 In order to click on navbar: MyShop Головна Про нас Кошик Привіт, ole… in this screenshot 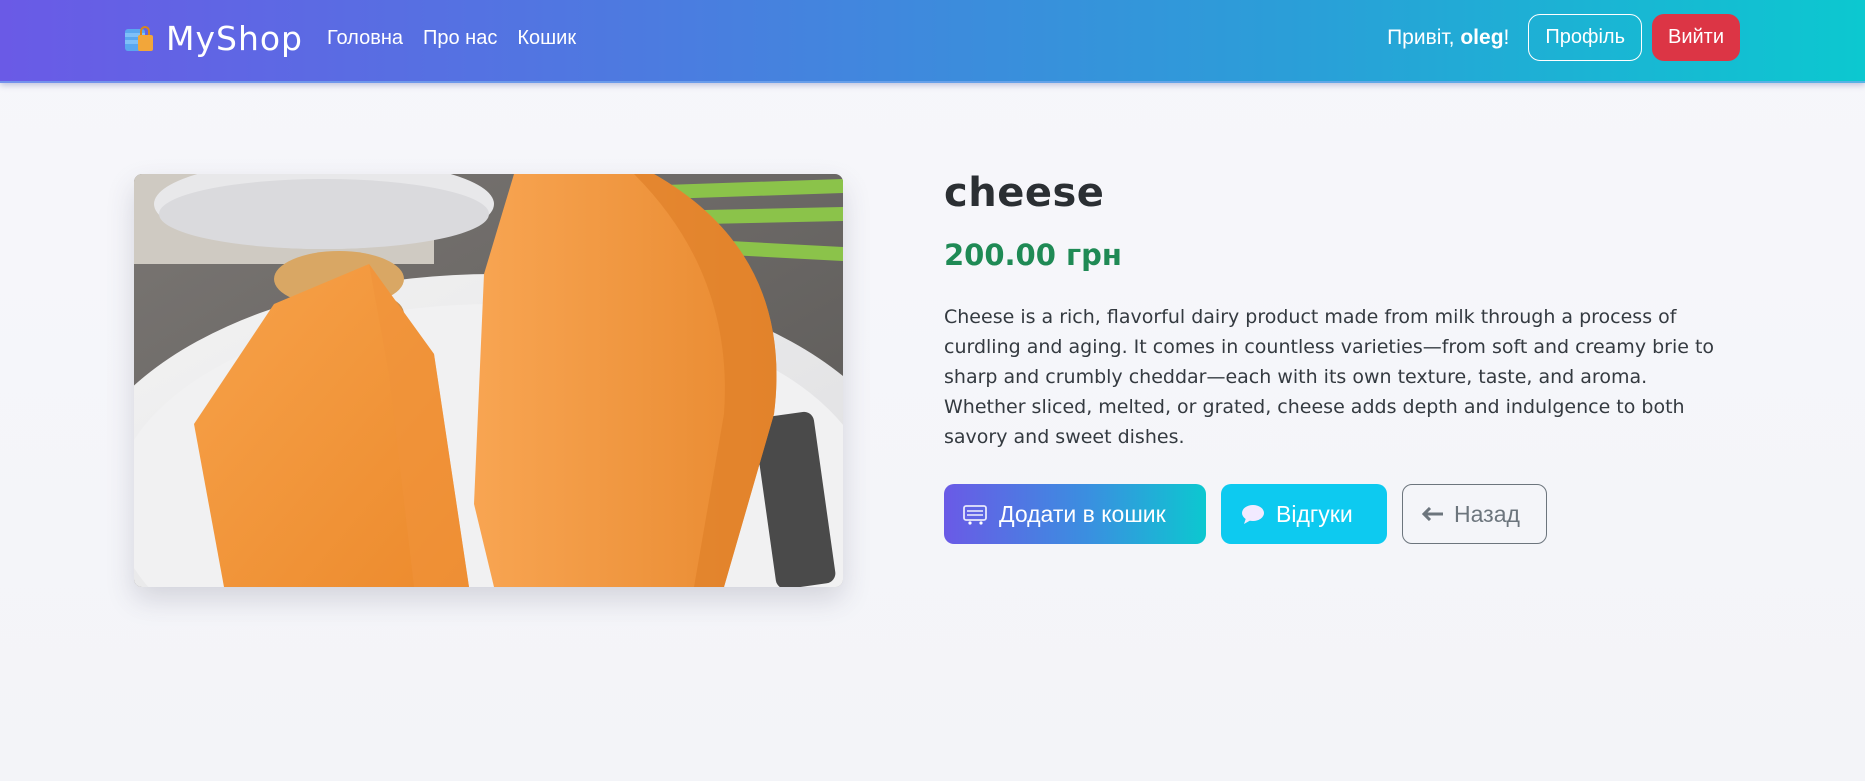, I will do `click(932, 41)`.